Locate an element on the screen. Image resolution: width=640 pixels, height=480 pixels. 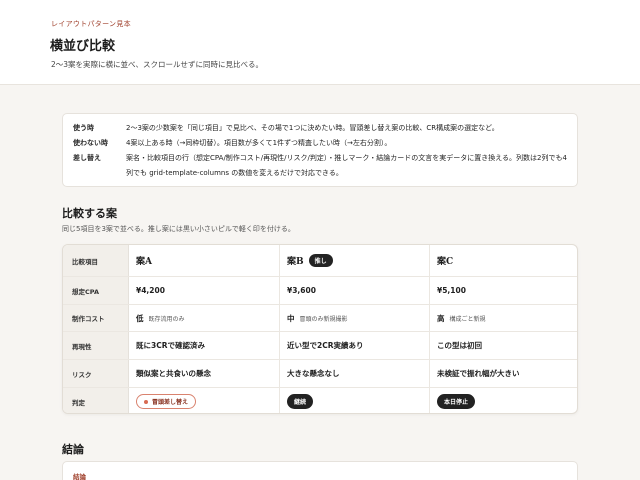
cell-main: 高 is located at coordinates (441, 318).